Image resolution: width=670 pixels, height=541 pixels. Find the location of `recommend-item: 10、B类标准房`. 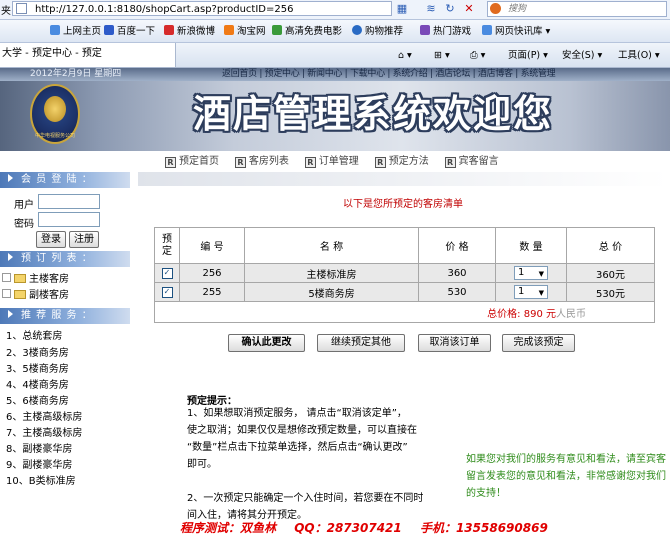

recommend-item: 10、B类标准房 is located at coordinates (41, 481).